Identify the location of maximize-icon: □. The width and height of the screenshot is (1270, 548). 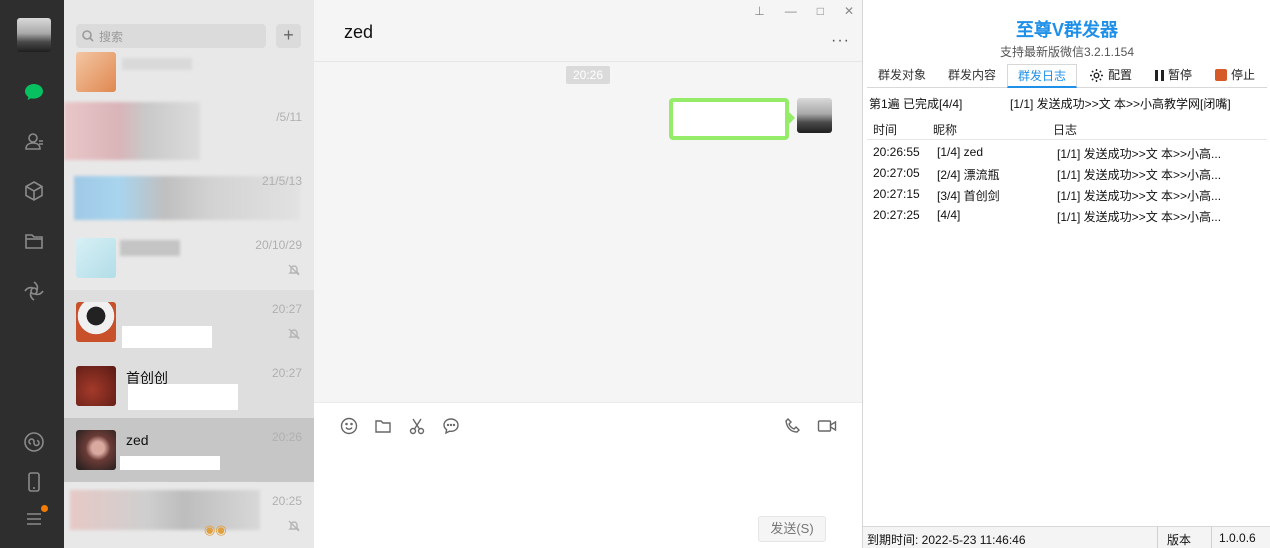
(820, 11).